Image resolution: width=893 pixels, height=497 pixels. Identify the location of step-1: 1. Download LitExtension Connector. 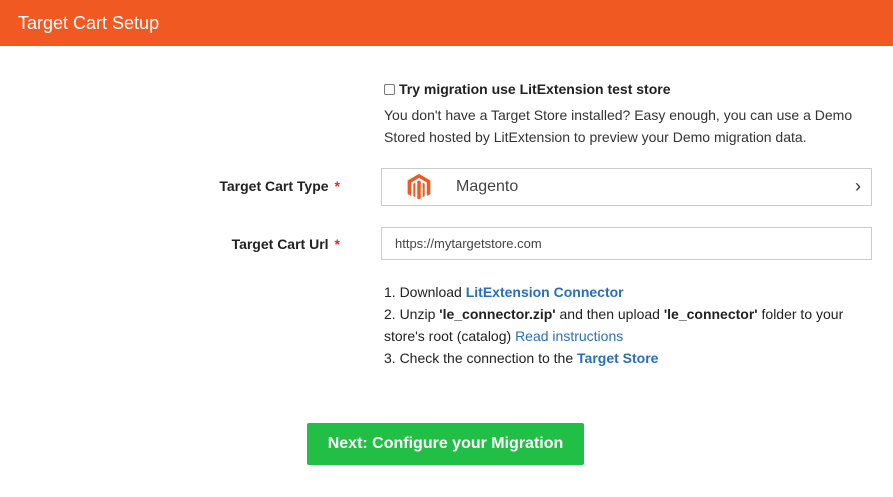
(624, 292).